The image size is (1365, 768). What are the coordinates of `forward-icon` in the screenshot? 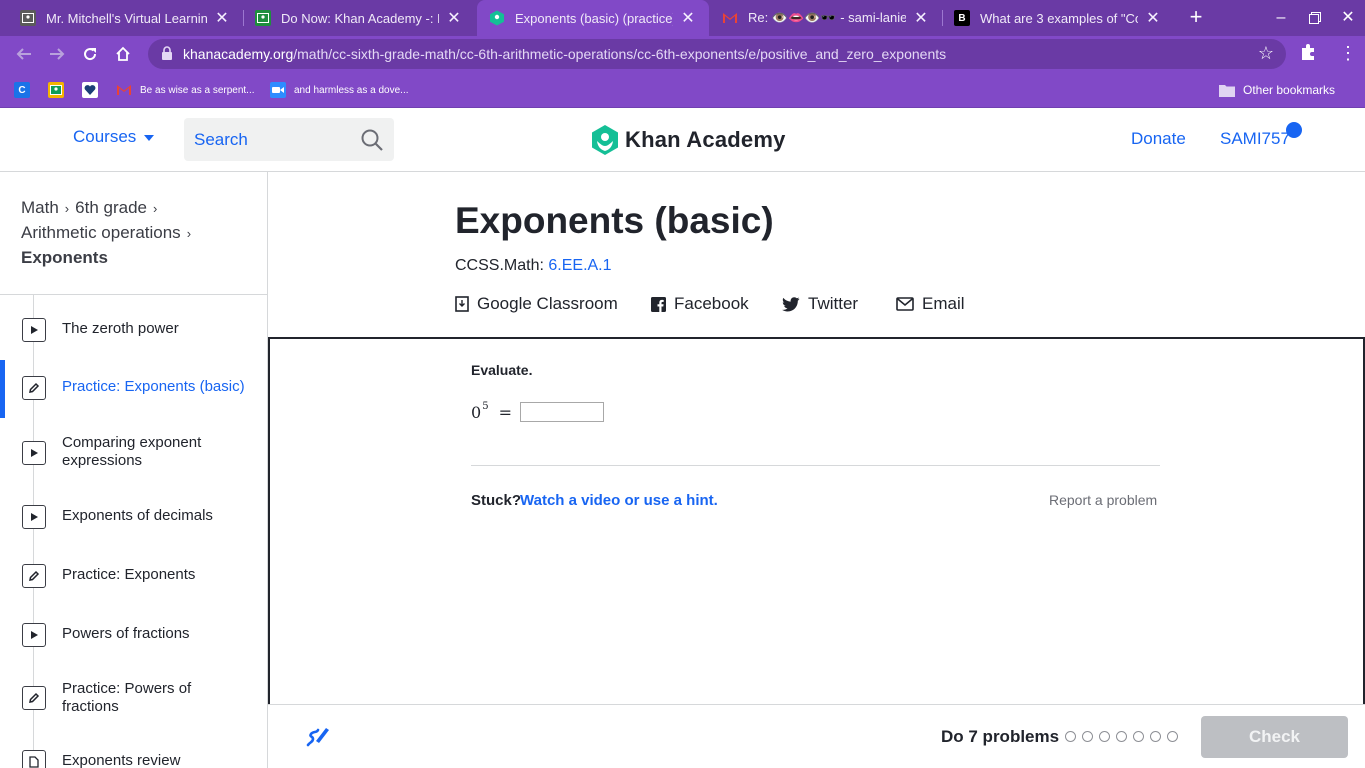 It's located at (57, 54).